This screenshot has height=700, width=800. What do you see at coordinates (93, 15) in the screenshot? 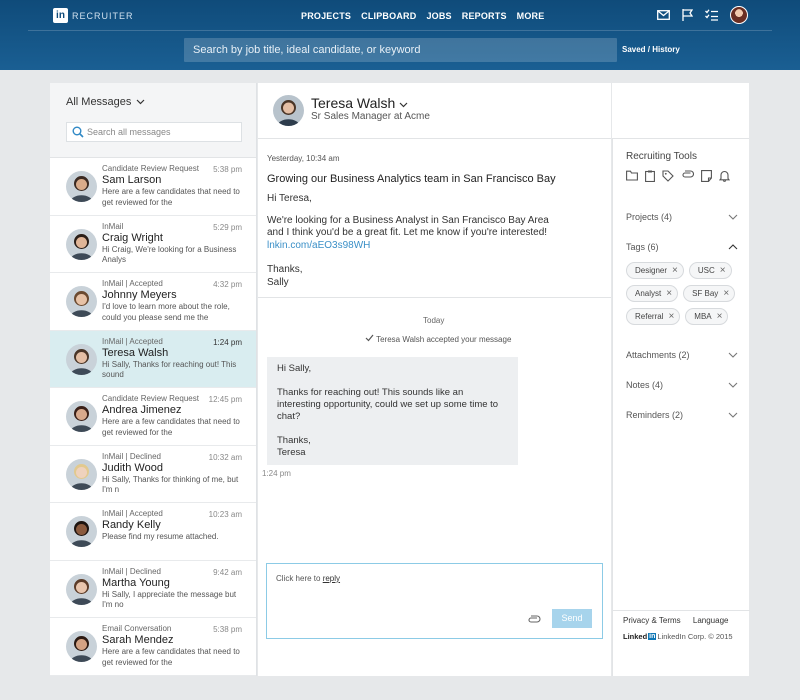
I see `linkedin-logo: in RECRUITER` at bounding box center [93, 15].